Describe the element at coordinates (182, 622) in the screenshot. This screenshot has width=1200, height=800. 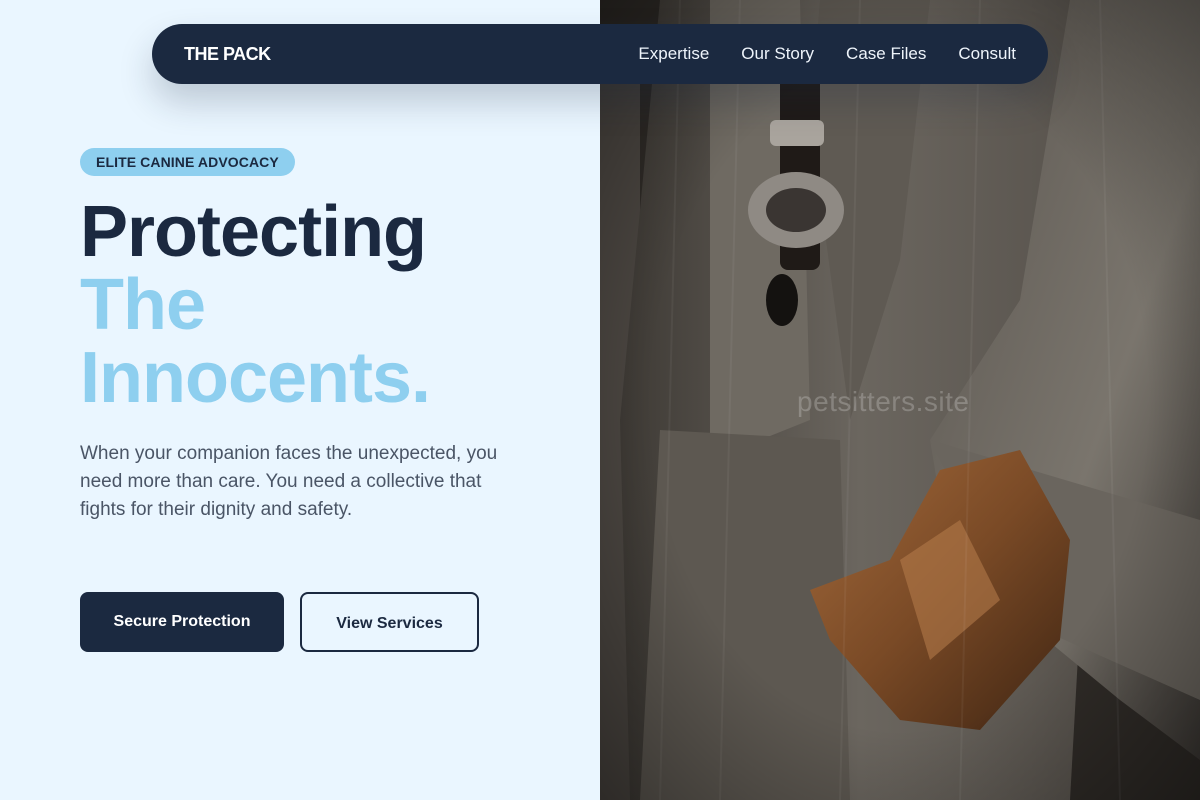
I see `secure-protection-button: Secure Protection` at that location.